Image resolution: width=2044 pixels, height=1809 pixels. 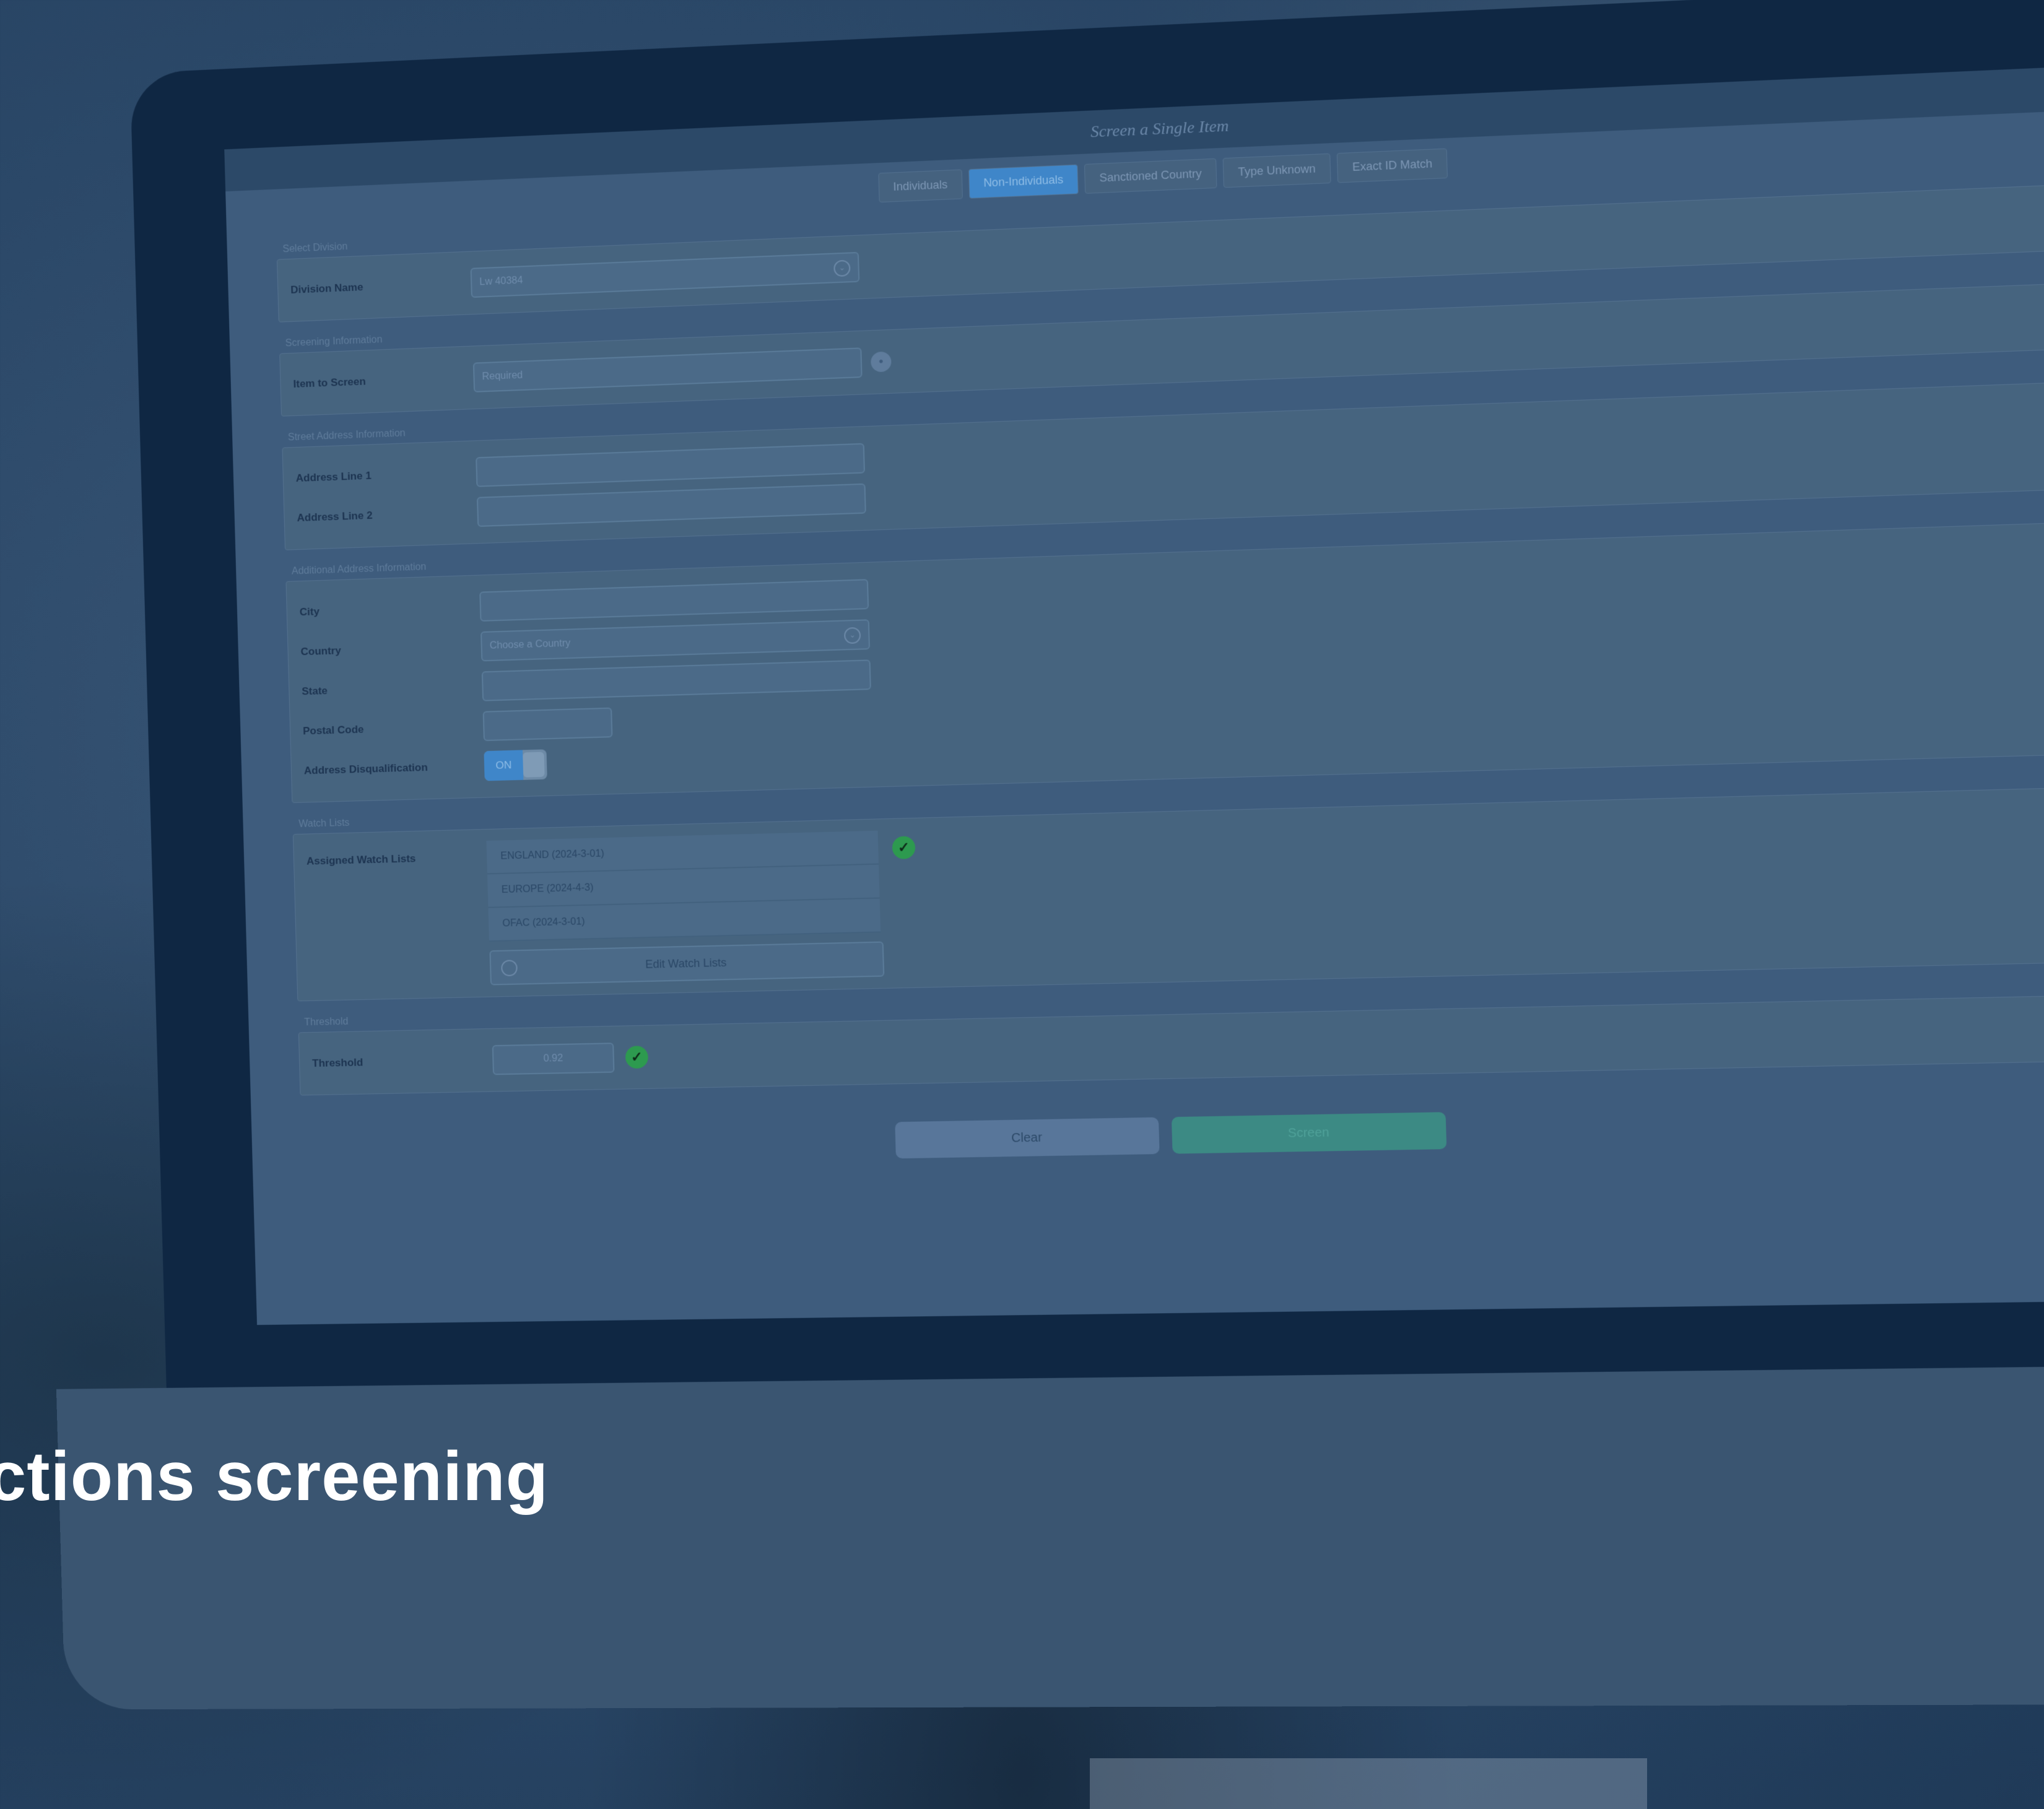 What do you see at coordinates (504, 765) in the screenshot?
I see `toggle-on-label: ON` at bounding box center [504, 765].